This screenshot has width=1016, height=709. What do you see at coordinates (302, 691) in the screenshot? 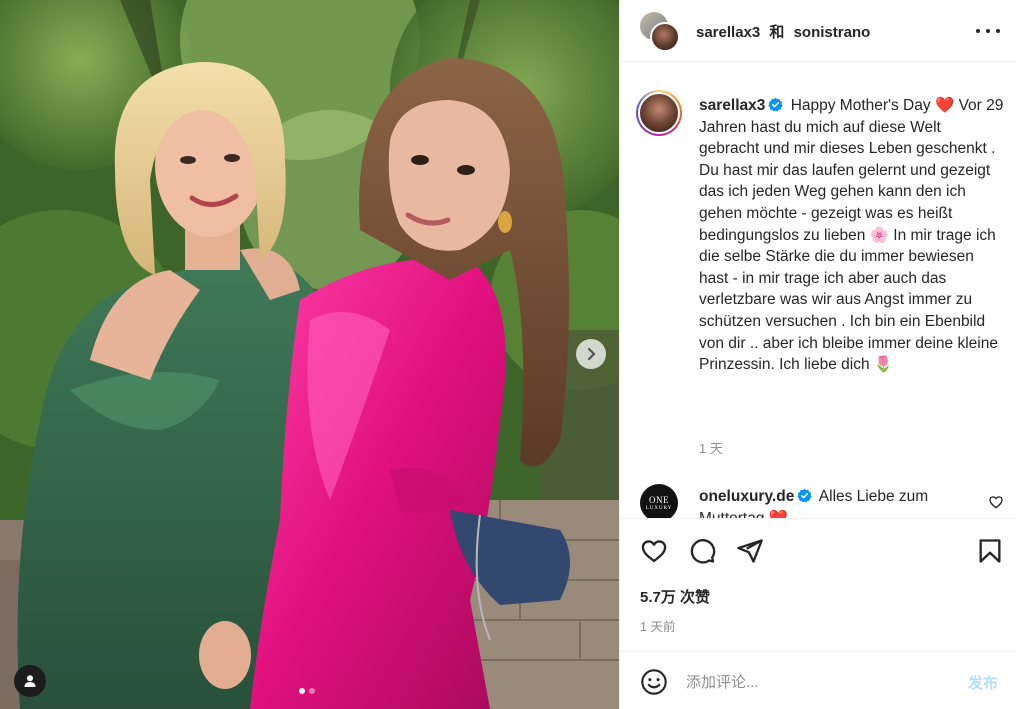
I see `carousel-dot-active` at bounding box center [302, 691].